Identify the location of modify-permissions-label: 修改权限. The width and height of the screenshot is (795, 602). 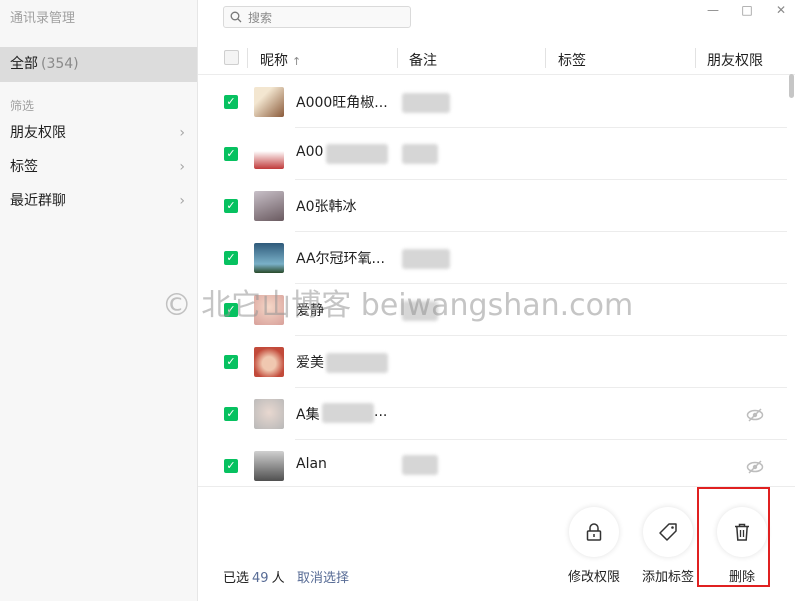
(593, 577).